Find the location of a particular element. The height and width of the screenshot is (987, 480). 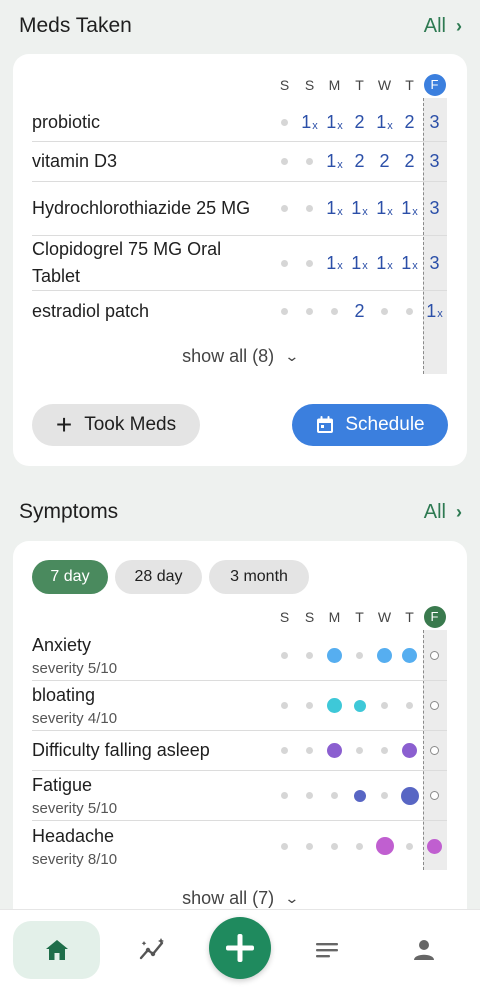

schedule-label: Schedule is located at coordinates (385, 424).